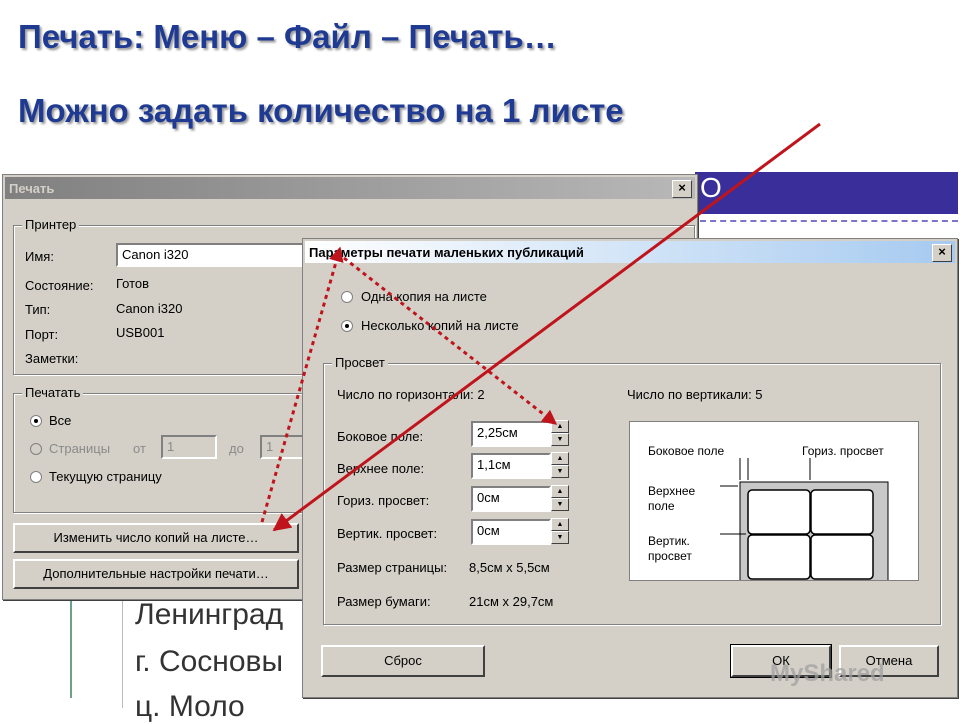 The image size is (960, 724). What do you see at coordinates (509, 567) in the screenshot?
I see `page-size-value: 8,5см x 5,5см` at bounding box center [509, 567].